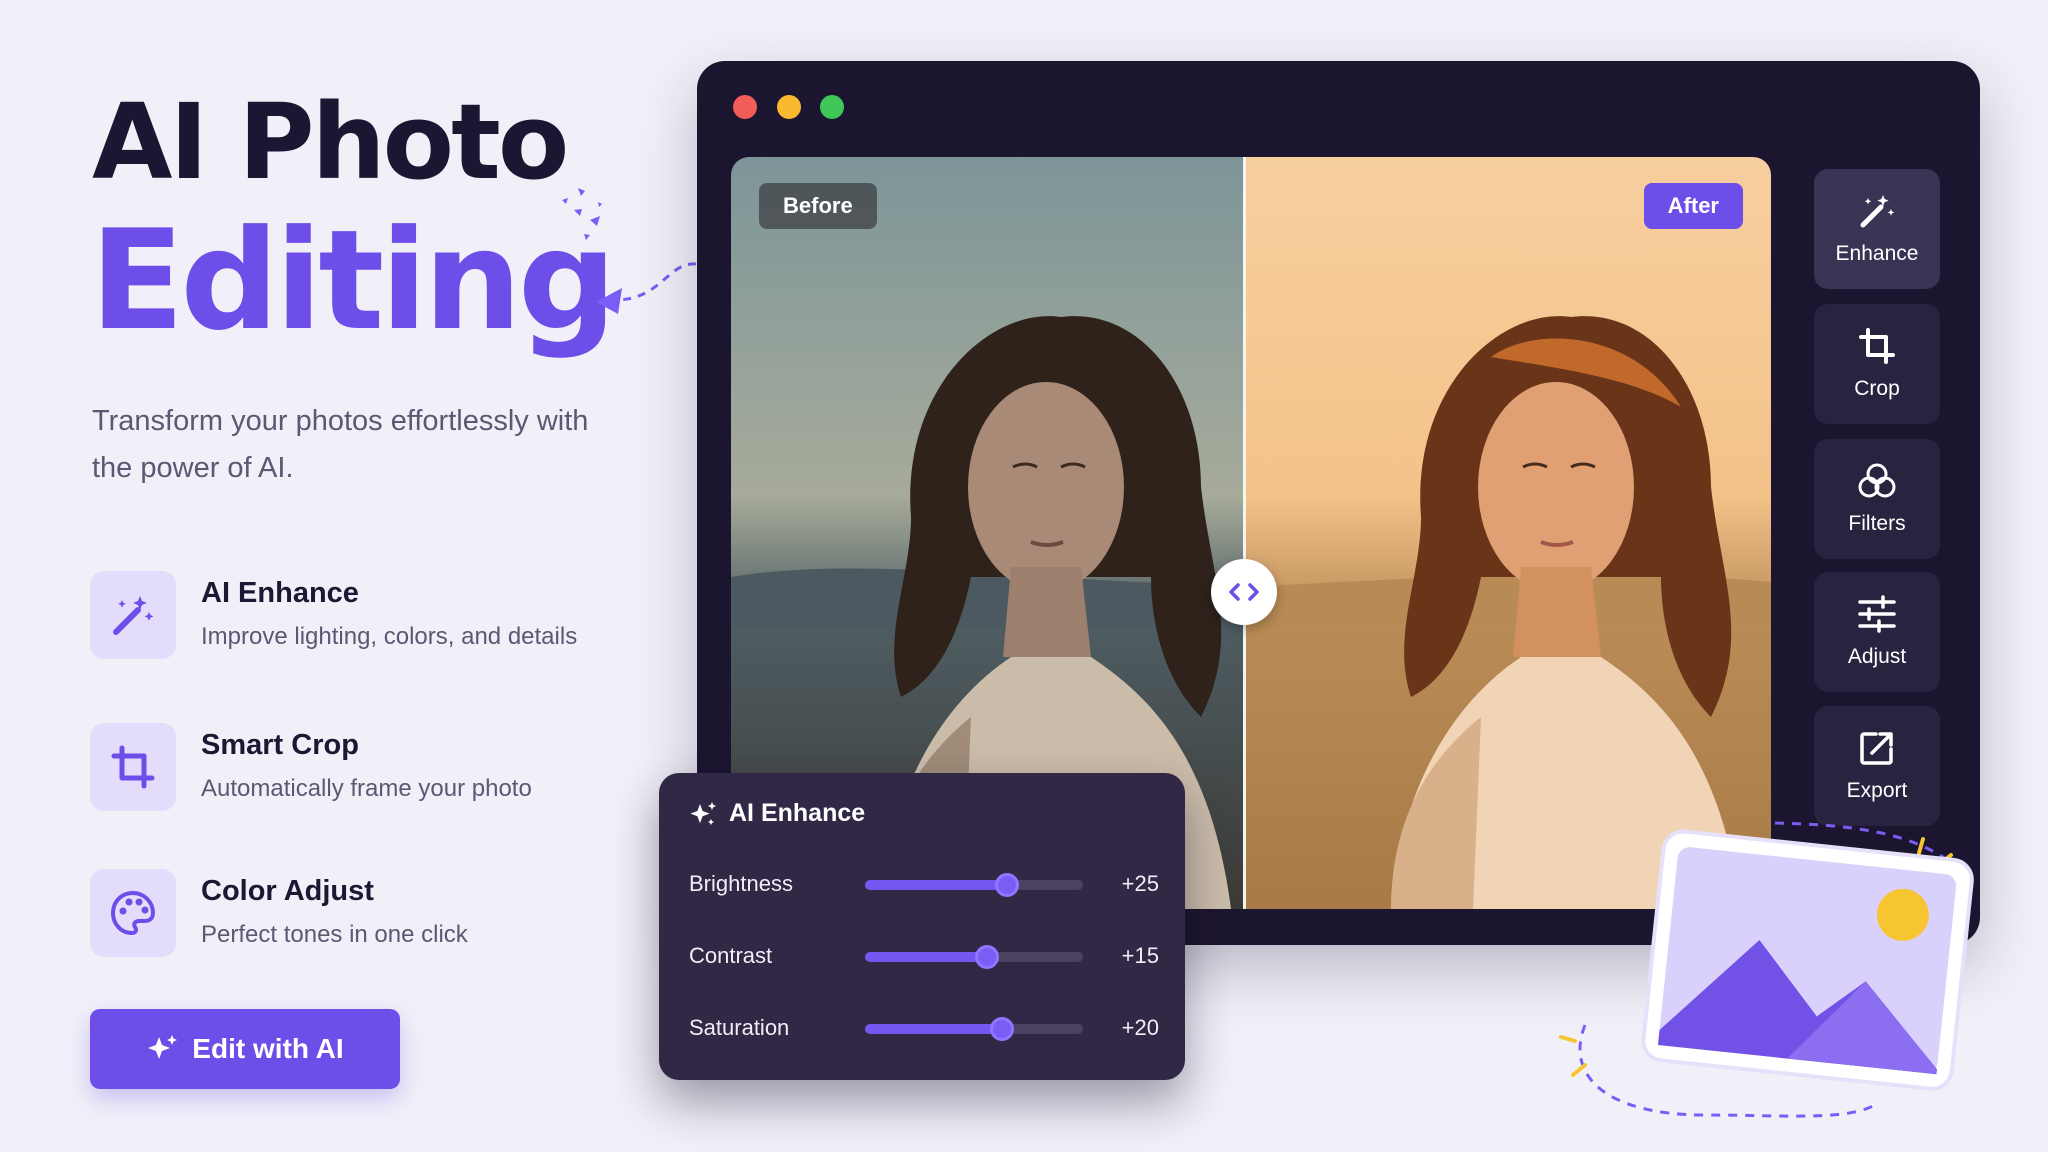 The height and width of the screenshot is (1152, 2048). What do you see at coordinates (353, 280) in the screenshot?
I see `hero-accent-title: Editing` at bounding box center [353, 280].